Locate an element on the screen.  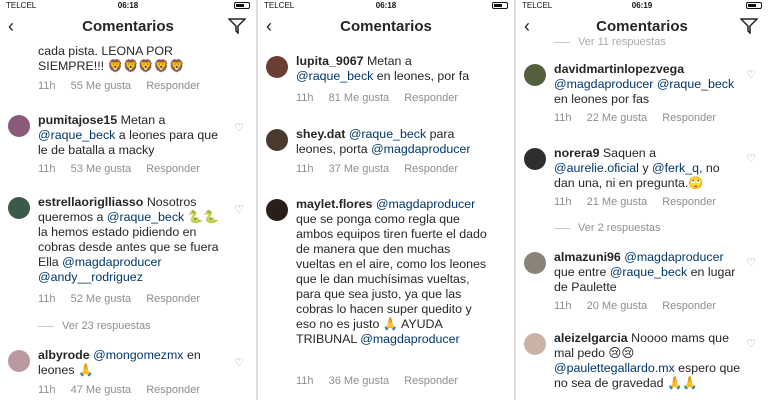
comment-meta: 11h 47 Me gusta Responder is located at coordinates (125, 390).